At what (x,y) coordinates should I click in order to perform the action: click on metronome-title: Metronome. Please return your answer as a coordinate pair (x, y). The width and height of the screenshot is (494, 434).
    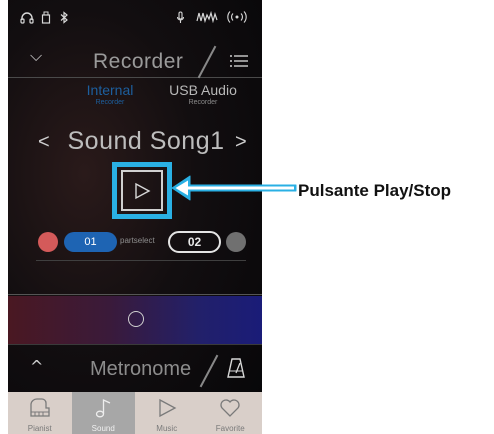
    Looking at the image, I should click on (141, 369).